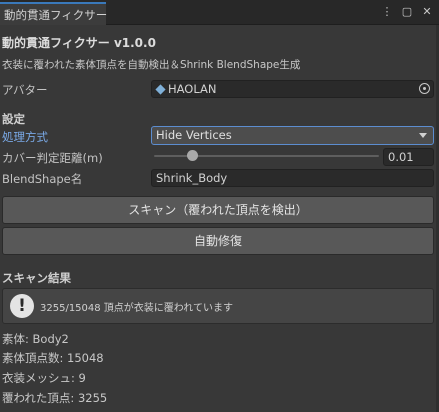 Image resolution: width=439 pixels, height=412 pixels. Describe the element at coordinates (36, 278) in the screenshot. I see `scan-results-title: スキャン結果` at that location.